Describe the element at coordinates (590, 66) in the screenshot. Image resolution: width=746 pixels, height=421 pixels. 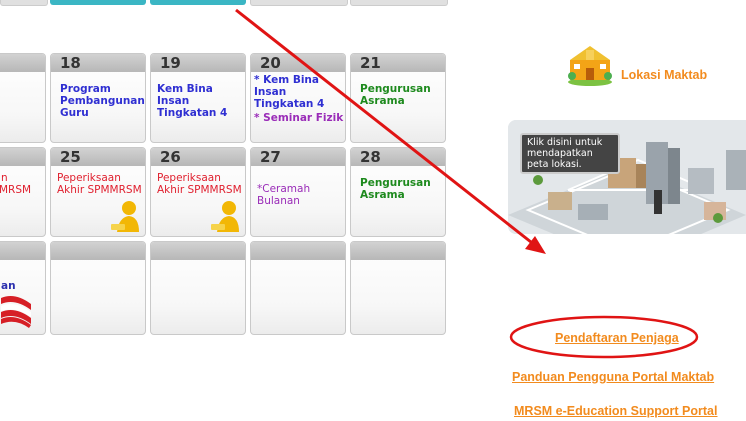
I see `school-building-icon` at that location.